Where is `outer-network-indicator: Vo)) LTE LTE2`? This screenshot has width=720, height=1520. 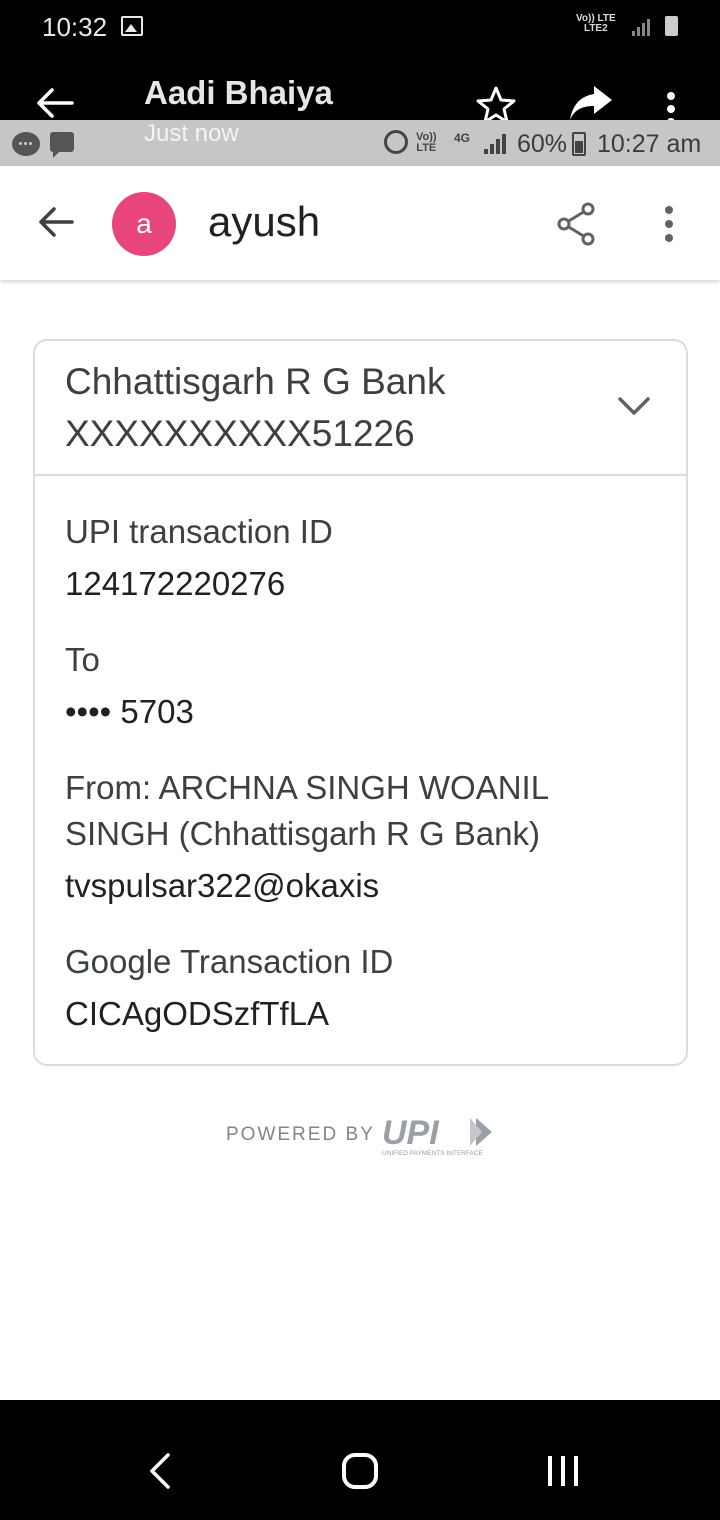
outer-network-indicator: Vo)) LTE LTE2 is located at coordinates (596, 24).